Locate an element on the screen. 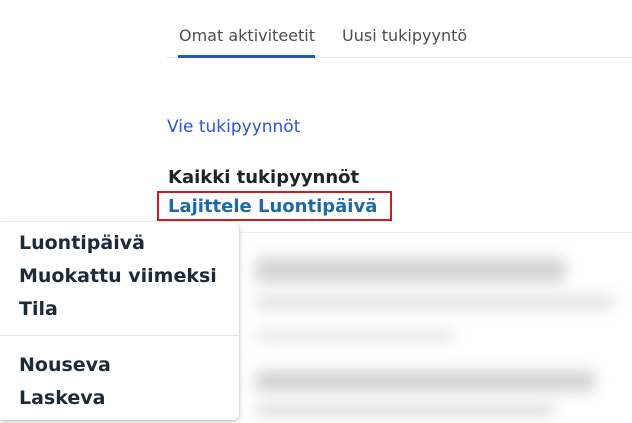 The width and height of the screenshot is (632, 423). export-tickets-link: Vie tukipyynnöt is located at coordinates (233, 127).